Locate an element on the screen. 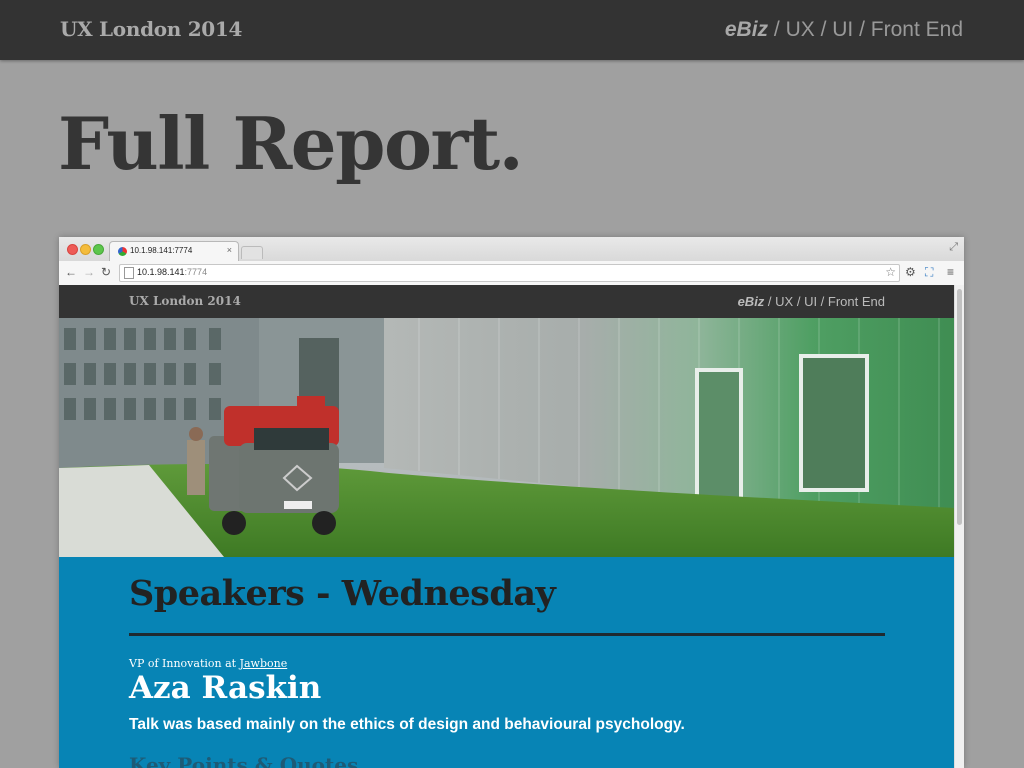 This screenshot has width=1024, height=768. close-window-button is located at coordinates (72, 249).